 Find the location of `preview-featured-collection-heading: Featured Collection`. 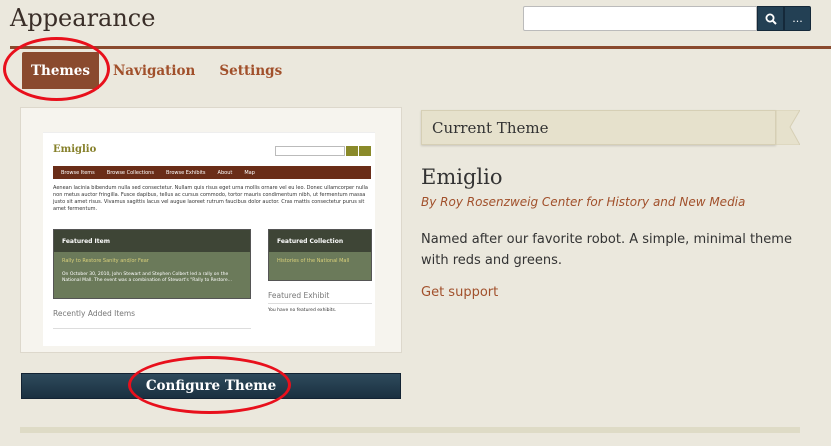

preview-featured-collection-heading: Featured Collection is located at coordinates (320, 241).